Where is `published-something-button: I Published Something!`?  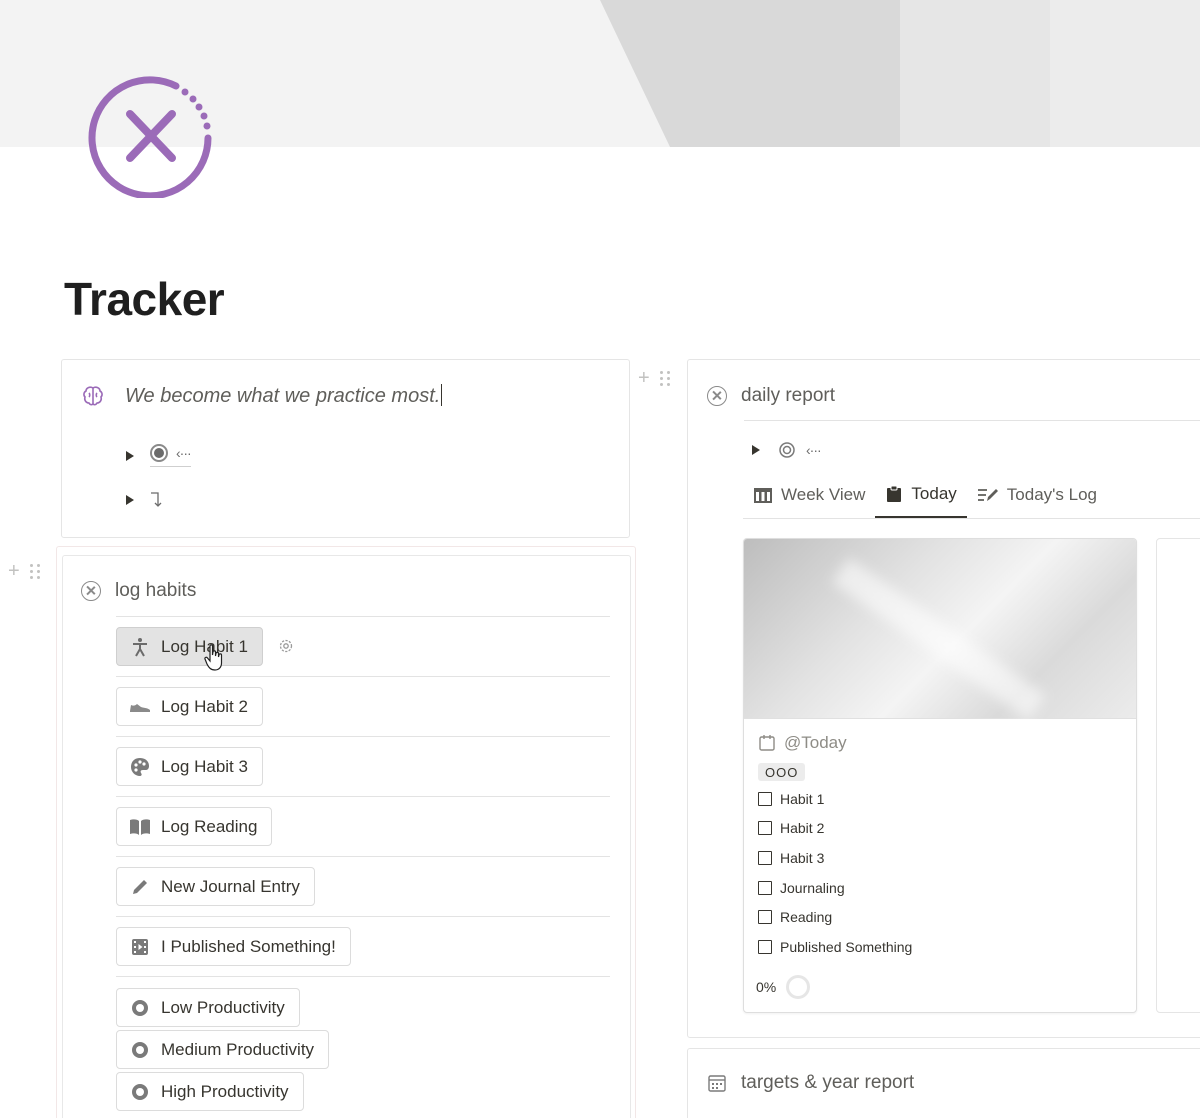
published-something-button: I Published Something! is located at coordinates (233, 946).